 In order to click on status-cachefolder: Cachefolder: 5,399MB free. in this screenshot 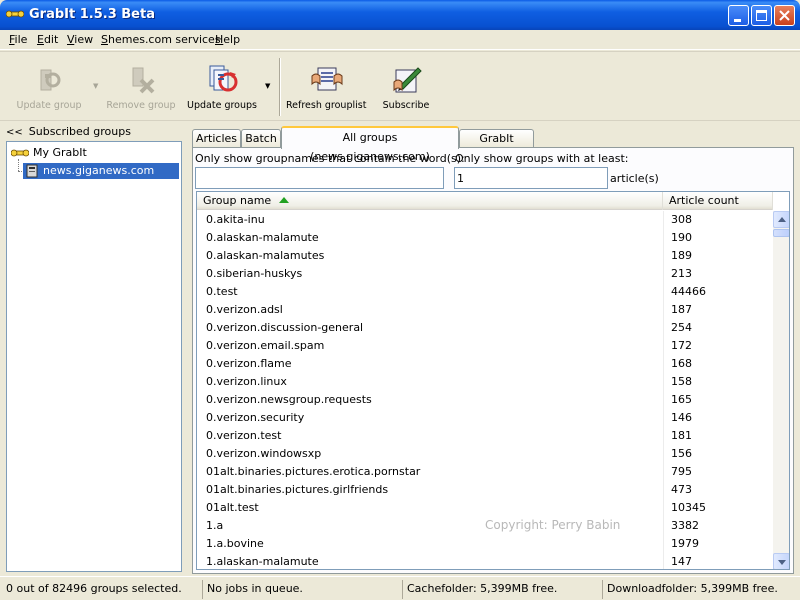, I will do `click(501, 589)`.